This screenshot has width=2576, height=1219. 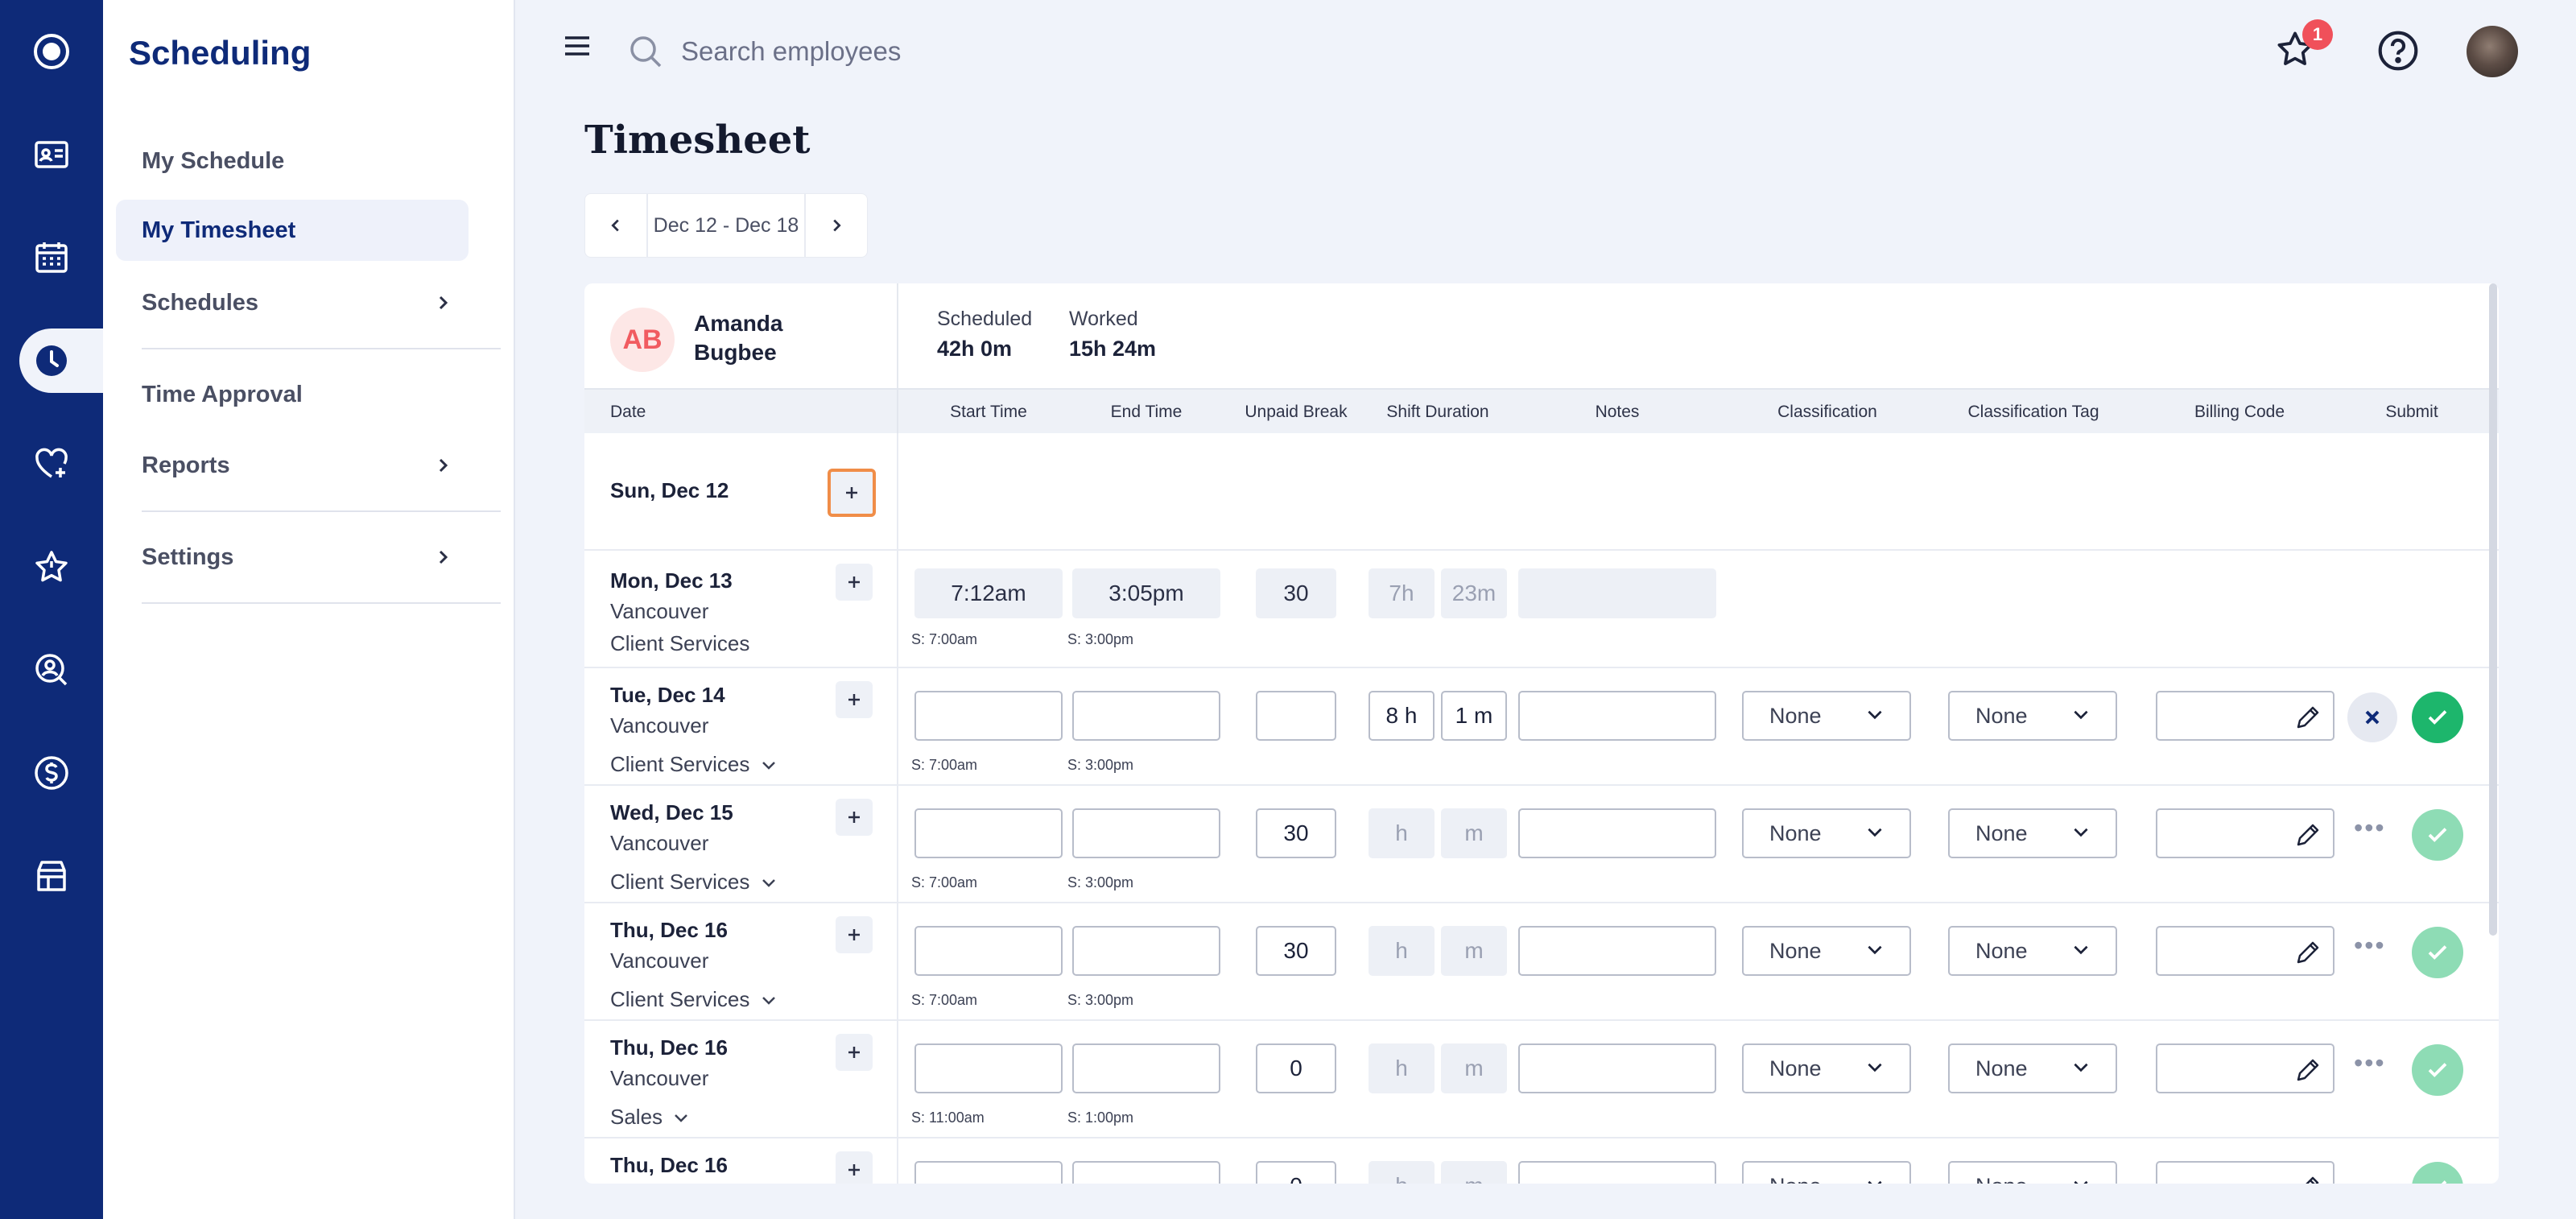 I want to click on clock-icon, so click(x=61, y=361).